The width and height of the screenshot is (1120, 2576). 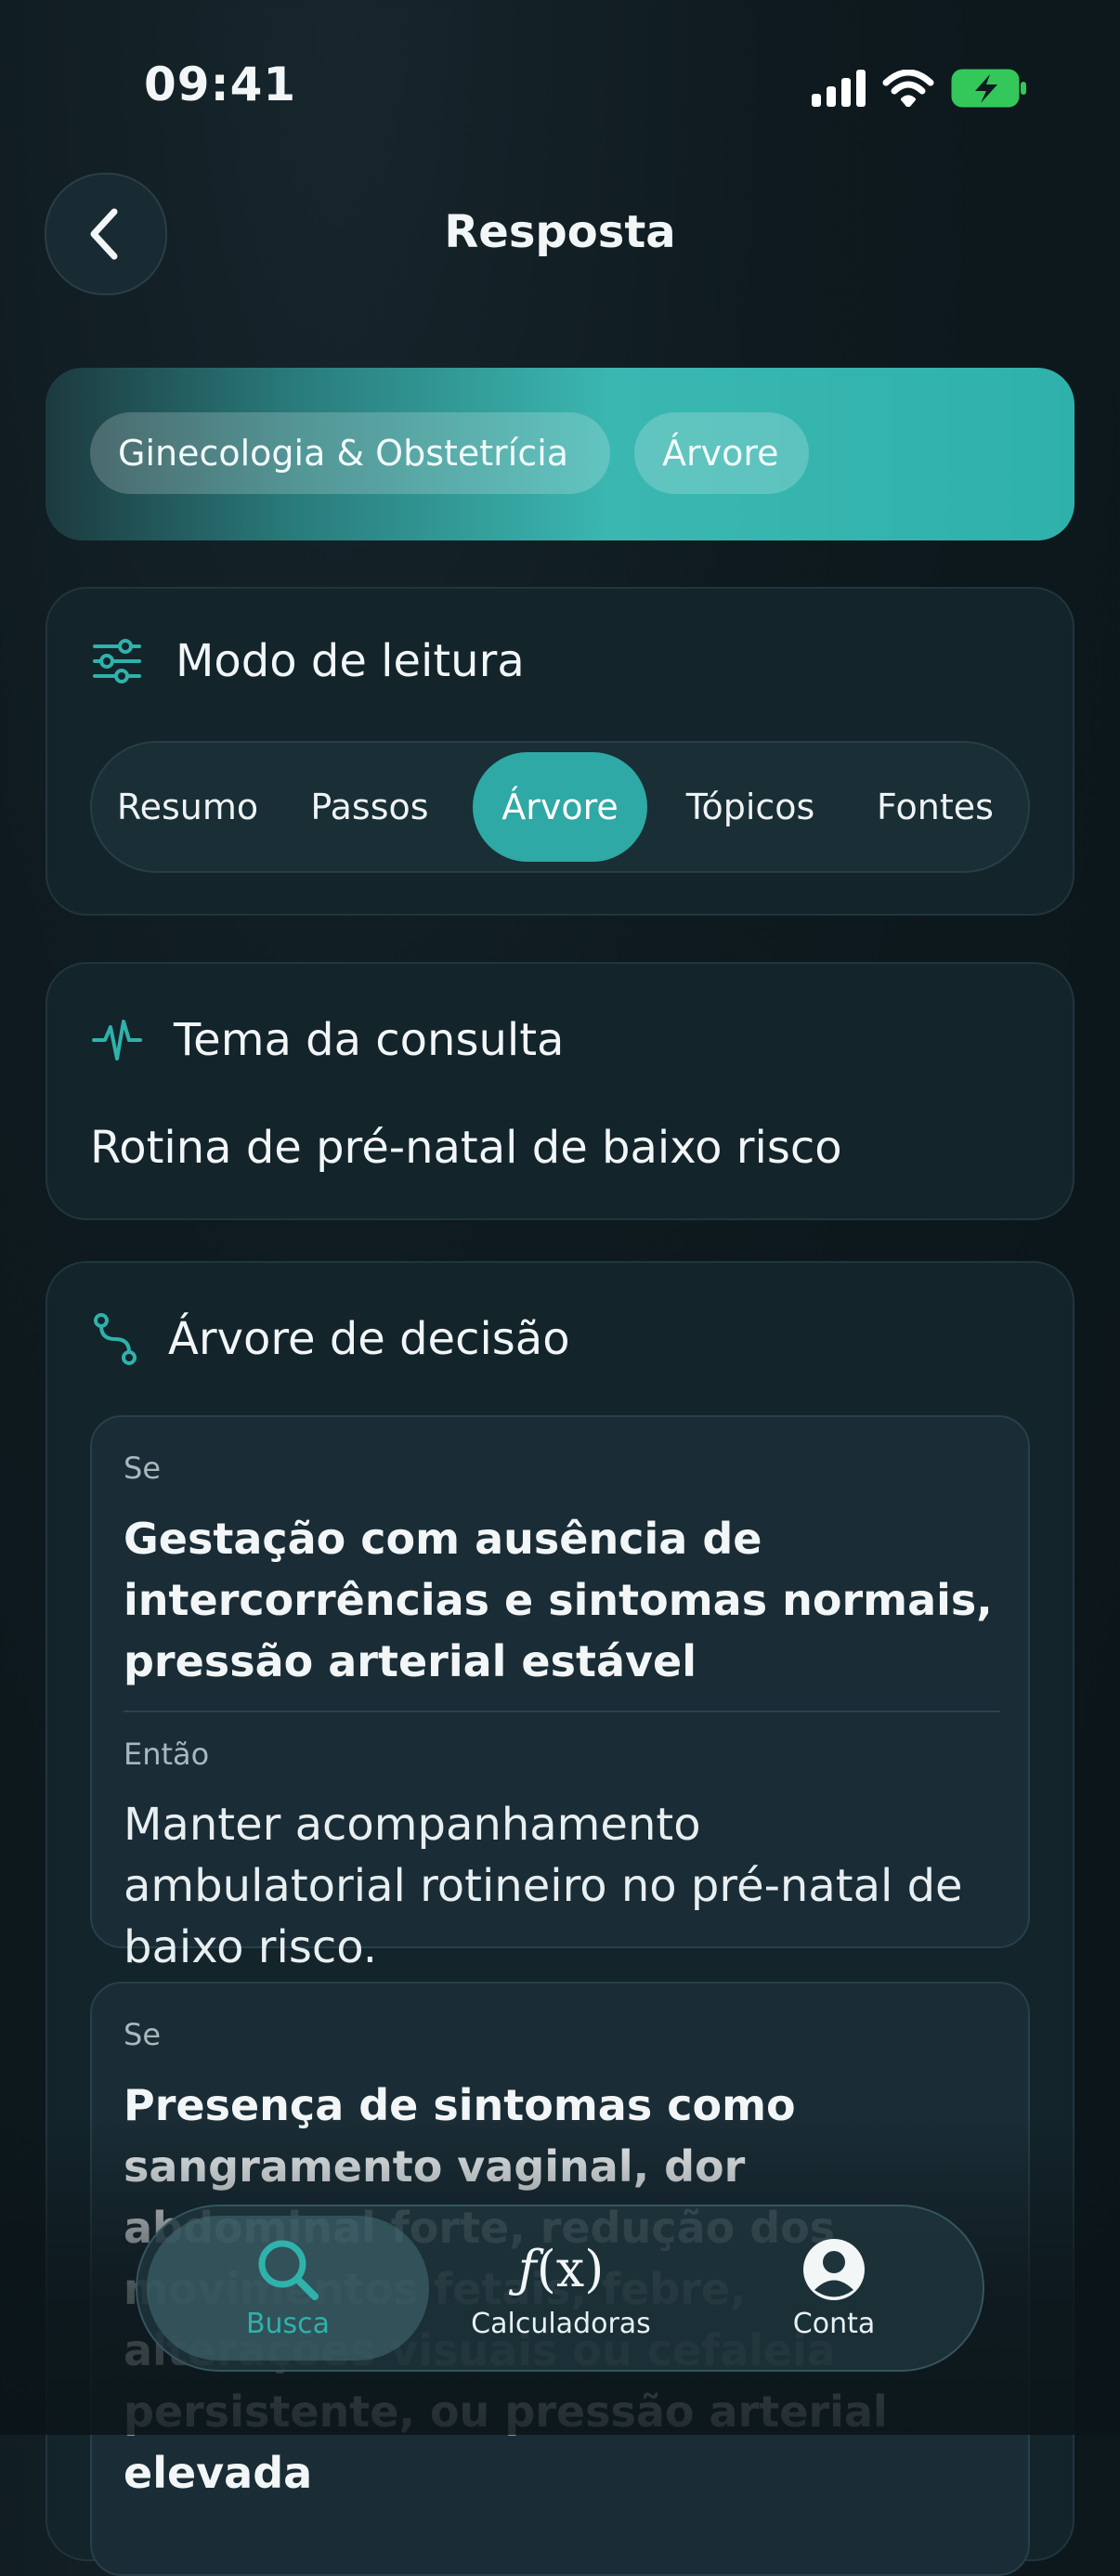 What do you see at coordinates (115, 1339) in the screenshot?
I see `route-icon` at bounding box center [115, 1339].